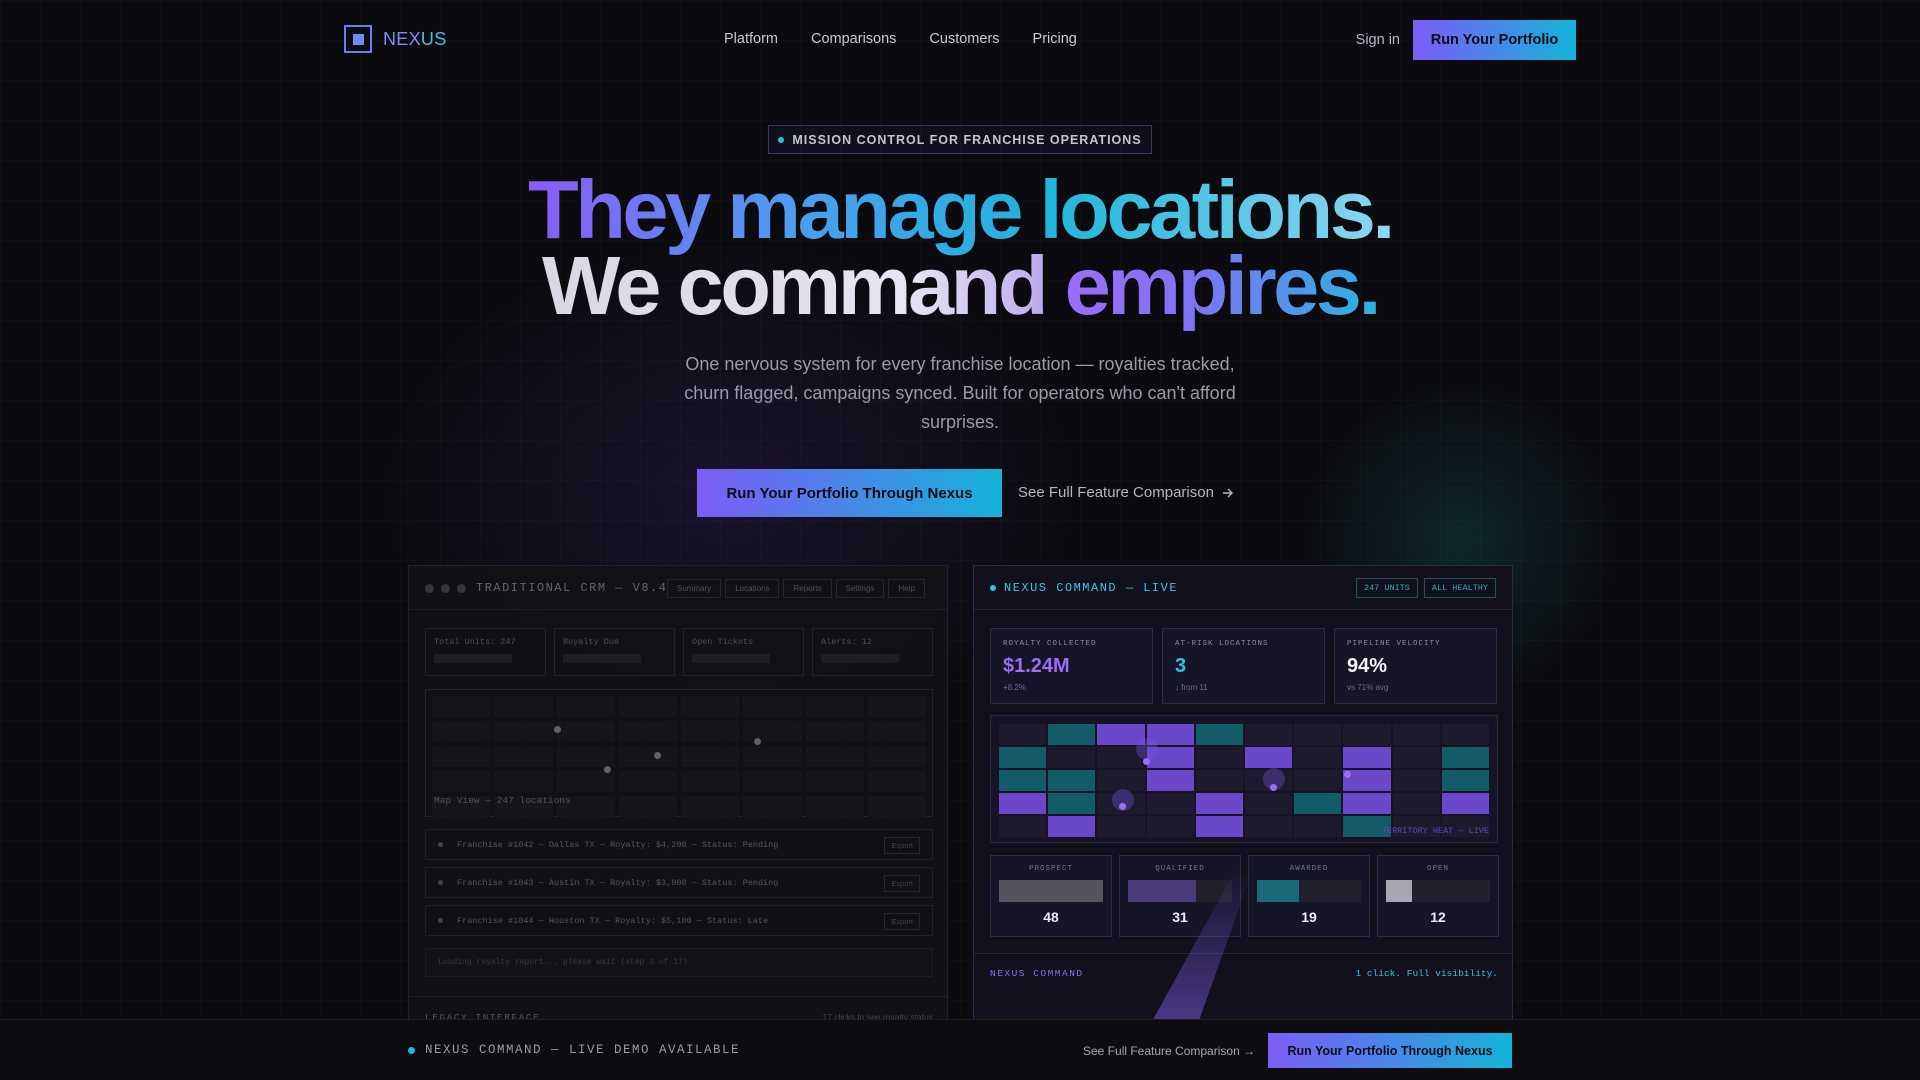  Describe the element at coordinates (358, 39) in the screenshot. I see `logo-mark-icon` at that location.